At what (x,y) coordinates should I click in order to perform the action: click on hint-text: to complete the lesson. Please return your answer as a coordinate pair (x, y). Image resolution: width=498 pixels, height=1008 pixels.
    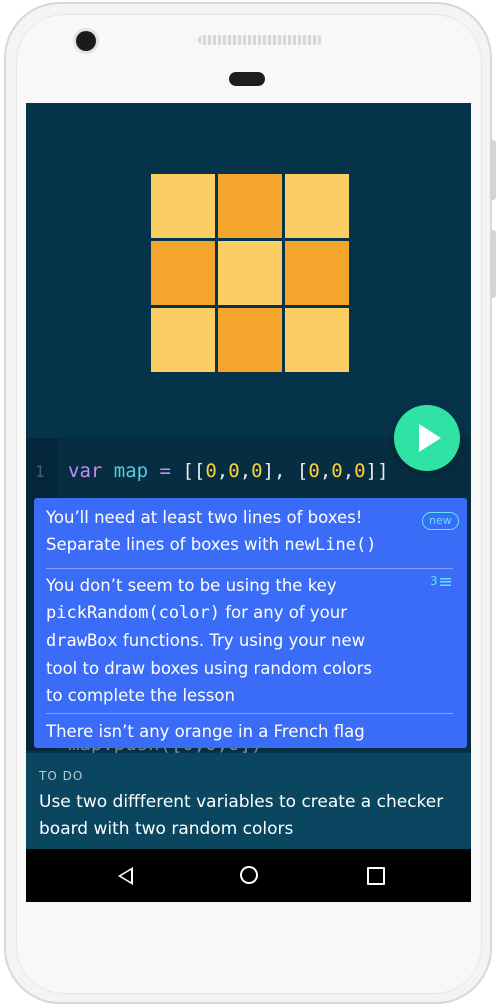
    Looking at the image, I should click on (140, 695).